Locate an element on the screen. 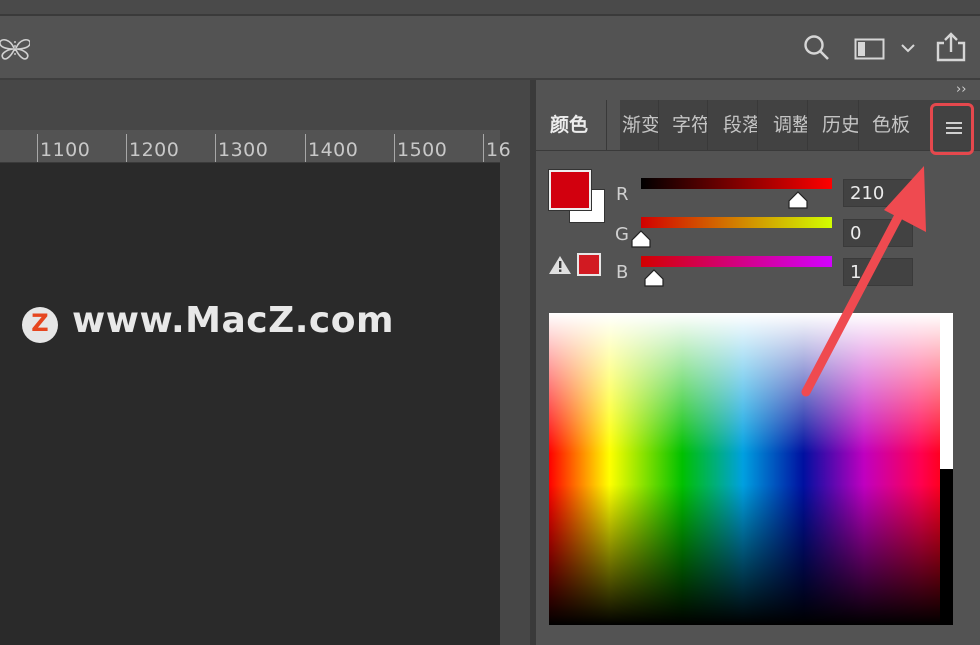 The width and height of the screenshot is (980, 645). black-white-ramp is located at coordinates (946, 469).